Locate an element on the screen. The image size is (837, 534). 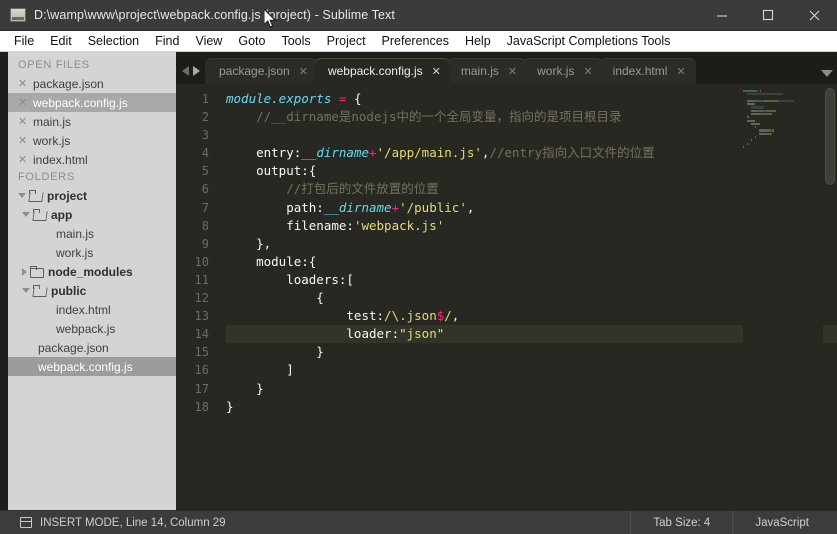
panel-toggle-icon is located at coordinates (26, 522).